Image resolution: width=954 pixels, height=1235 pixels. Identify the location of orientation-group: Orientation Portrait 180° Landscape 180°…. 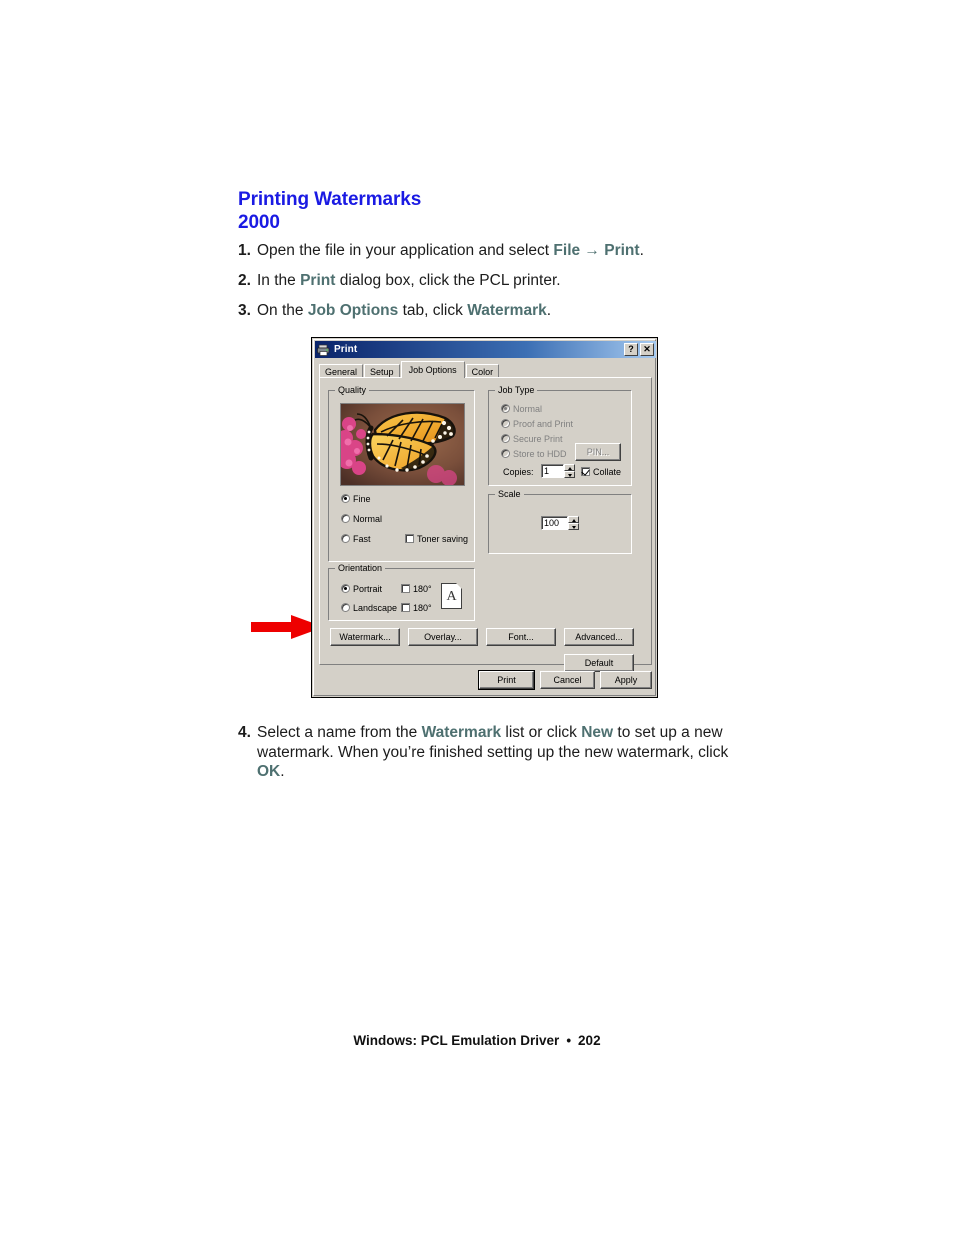
(401, 592).